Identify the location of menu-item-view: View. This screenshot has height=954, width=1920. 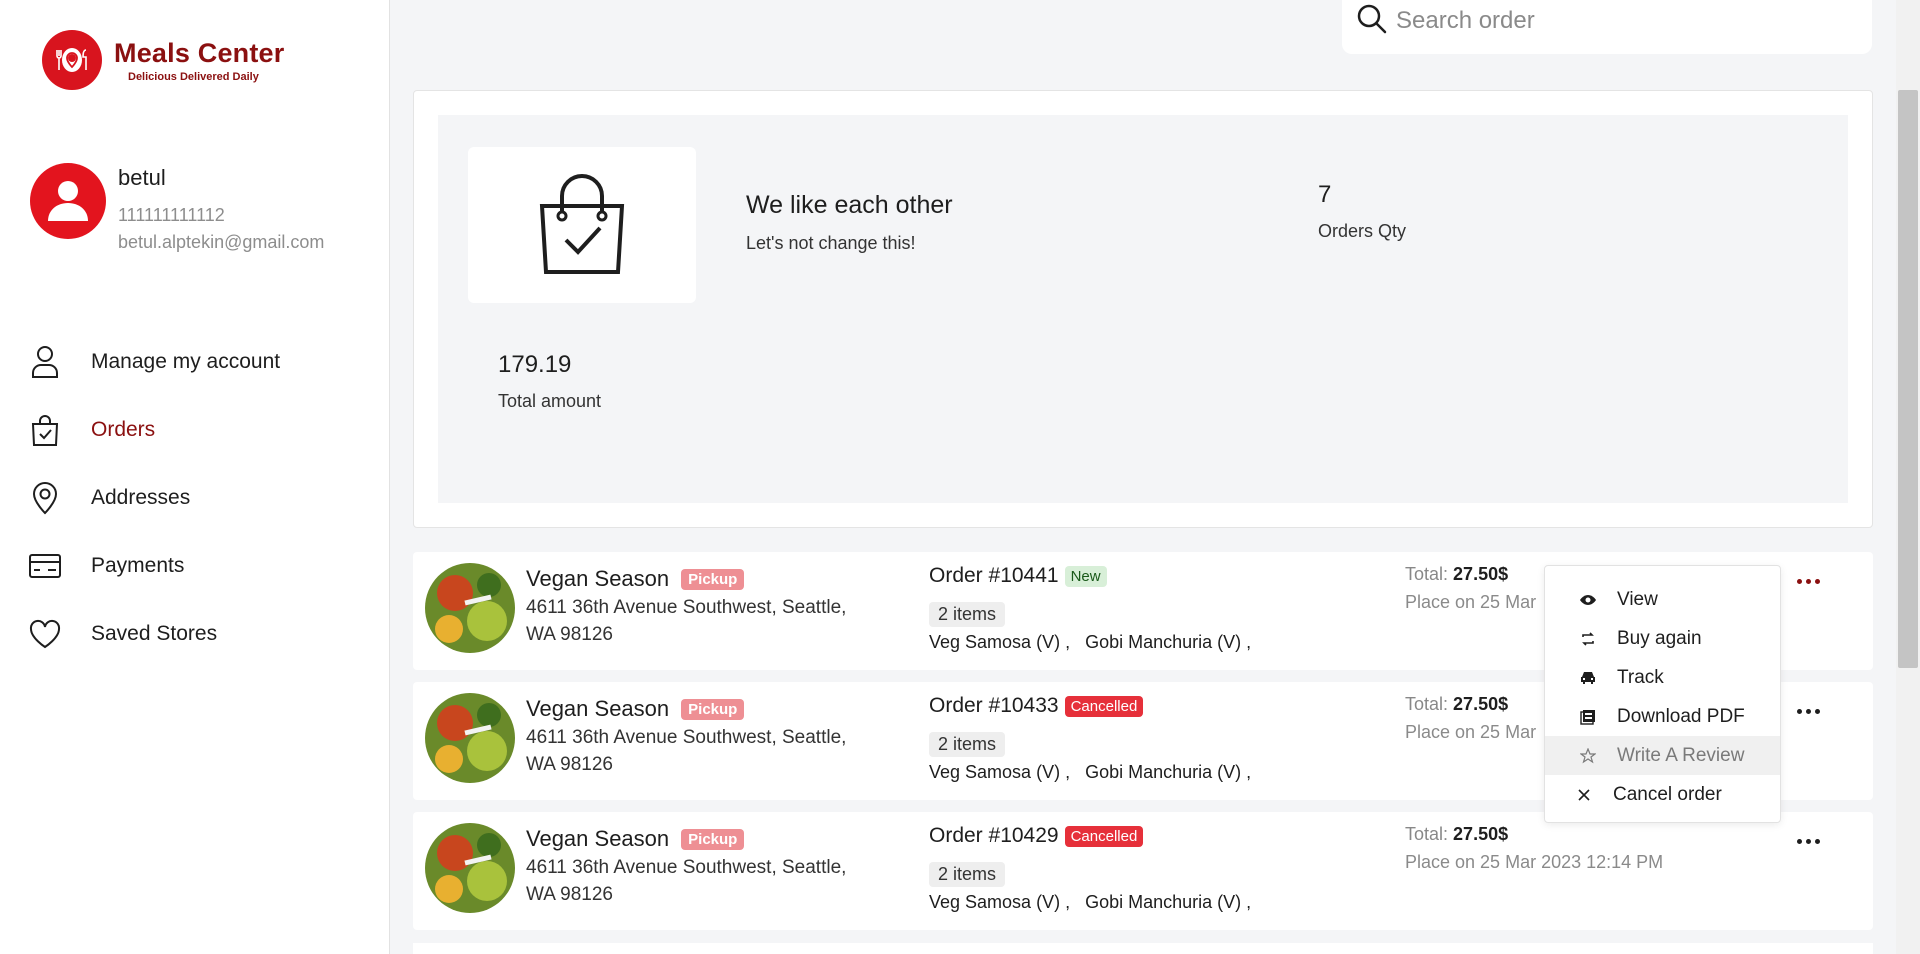
(1662, 599).